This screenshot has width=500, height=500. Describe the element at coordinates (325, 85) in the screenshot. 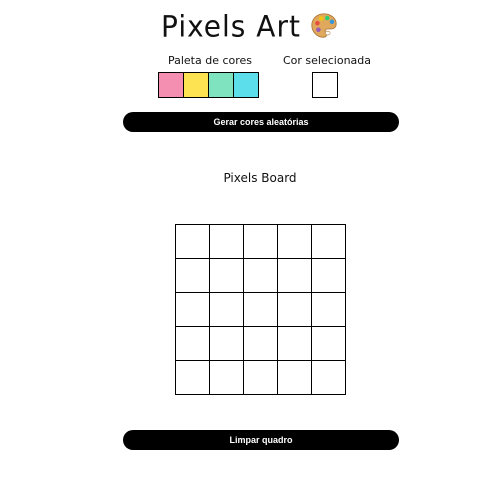

I see `selected-color-swatch` at that location.